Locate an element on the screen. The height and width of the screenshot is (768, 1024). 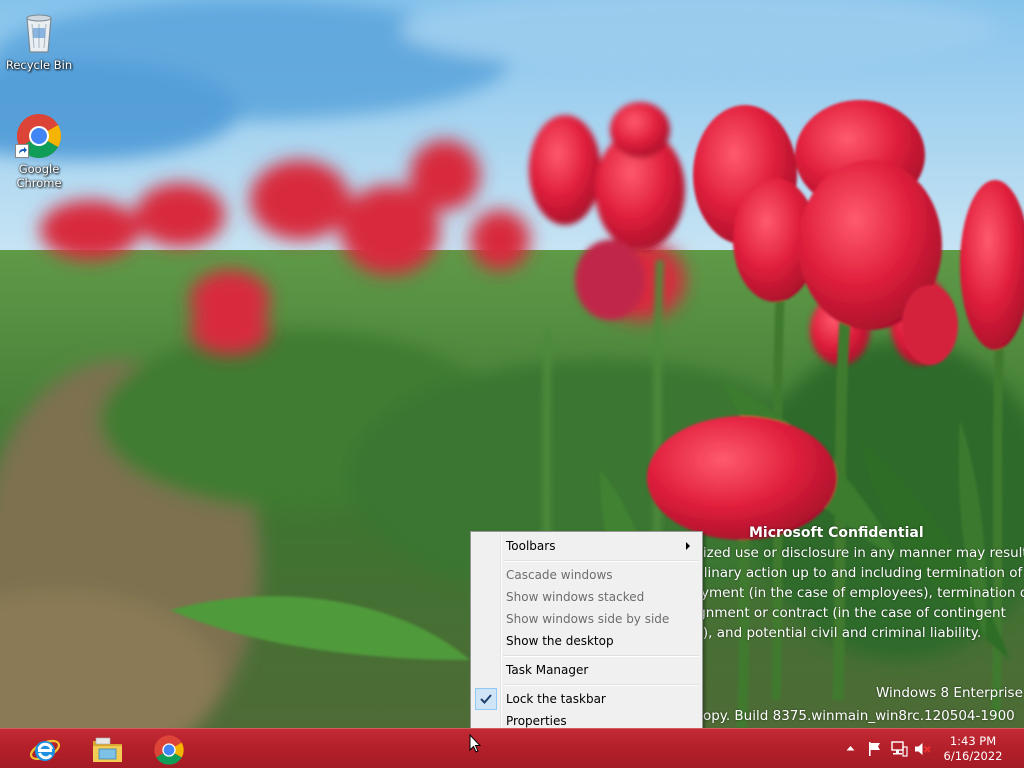
menu-item-label: Show windows side by side is located at coordinates (588, 619).